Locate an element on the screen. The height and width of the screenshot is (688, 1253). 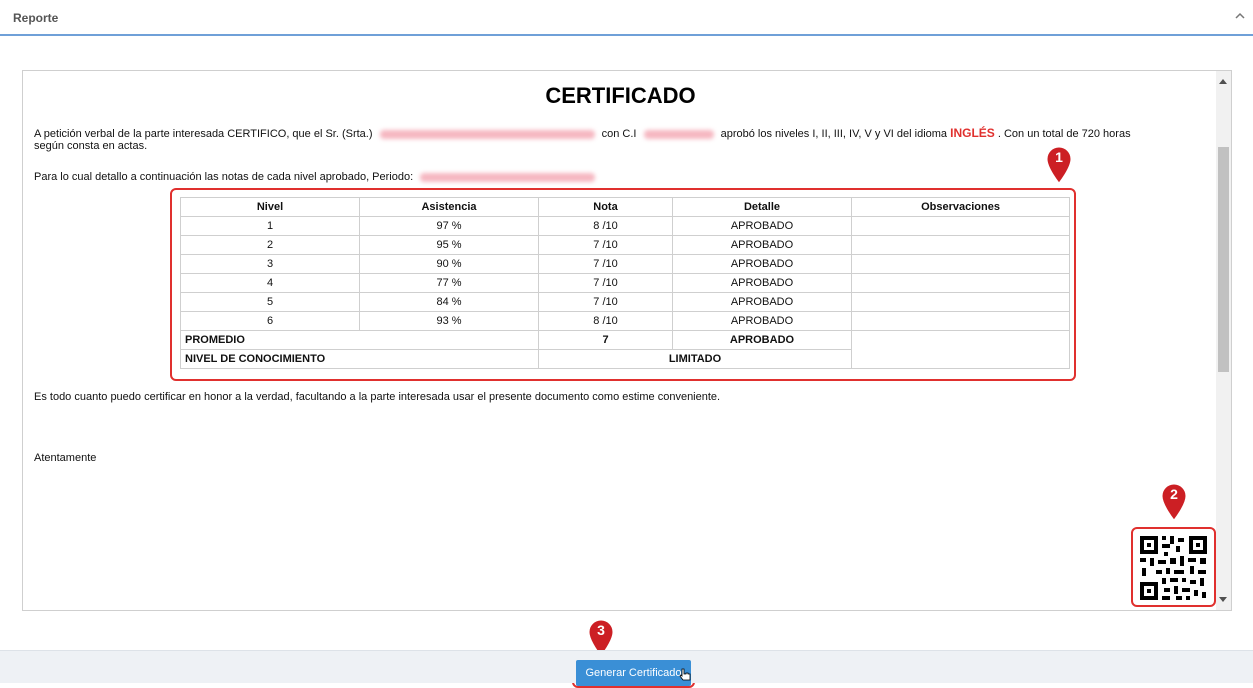
intro-ci-label: con C.I is located at coordinates (619, 134).